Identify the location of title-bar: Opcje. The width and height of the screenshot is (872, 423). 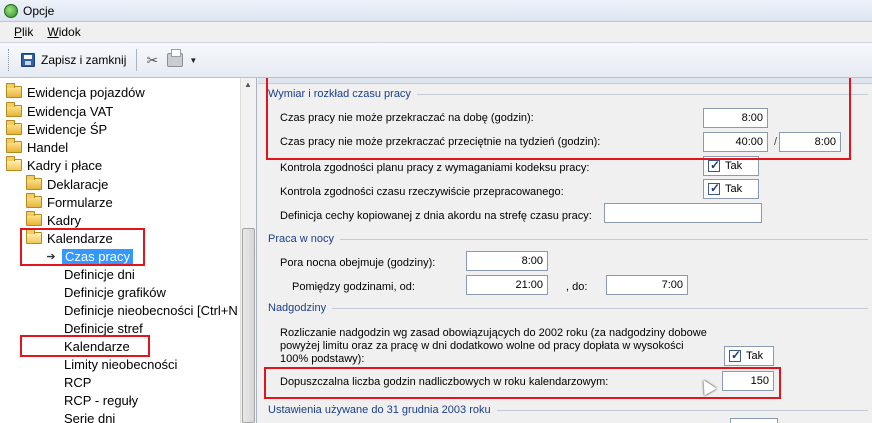
(436, 11).